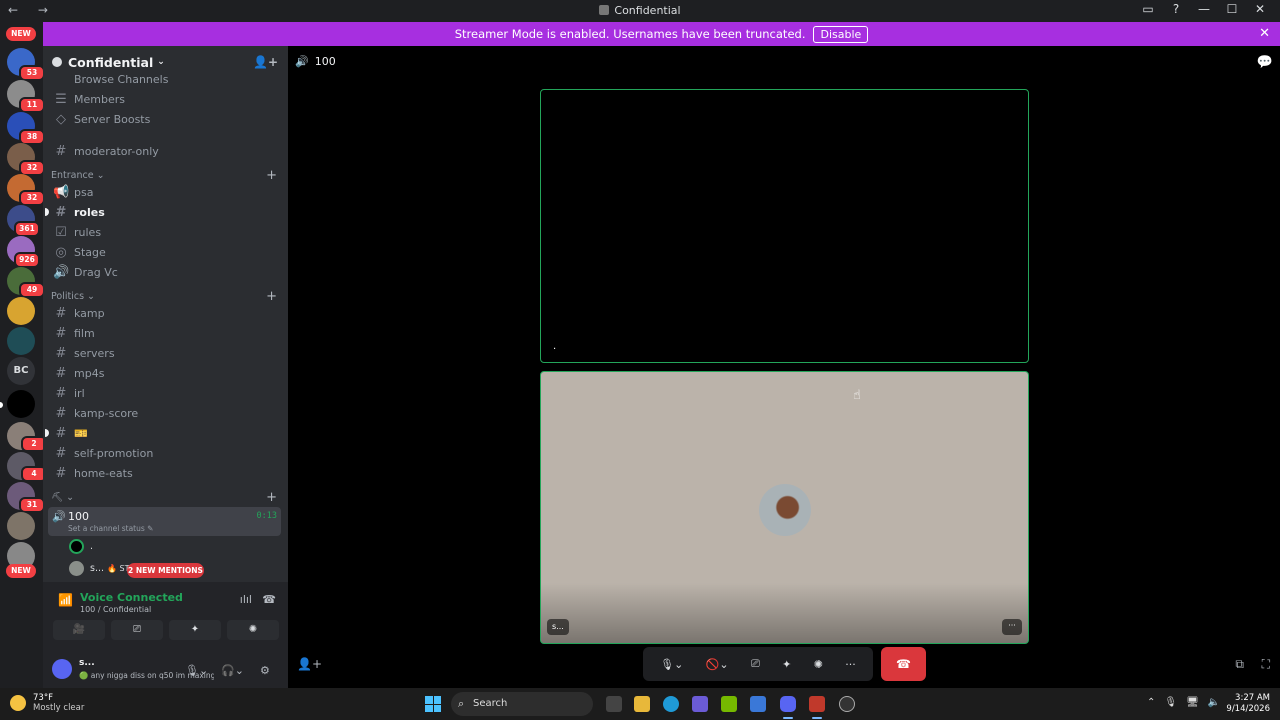 Image resolution: width=1280 pixels, height=720 pixels. I want to click on channel-home-eats: # home-eats, so click(164, 473).